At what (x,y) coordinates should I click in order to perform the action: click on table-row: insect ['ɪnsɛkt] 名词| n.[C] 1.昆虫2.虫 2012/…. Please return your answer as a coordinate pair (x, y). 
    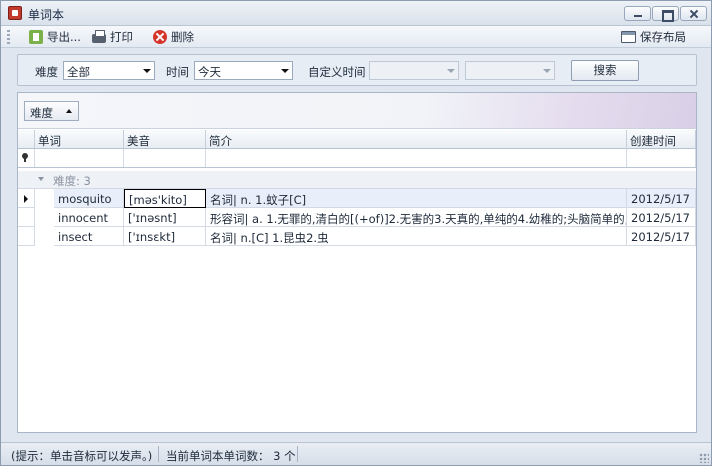
    Looking at the image, I should click on (357, 236).